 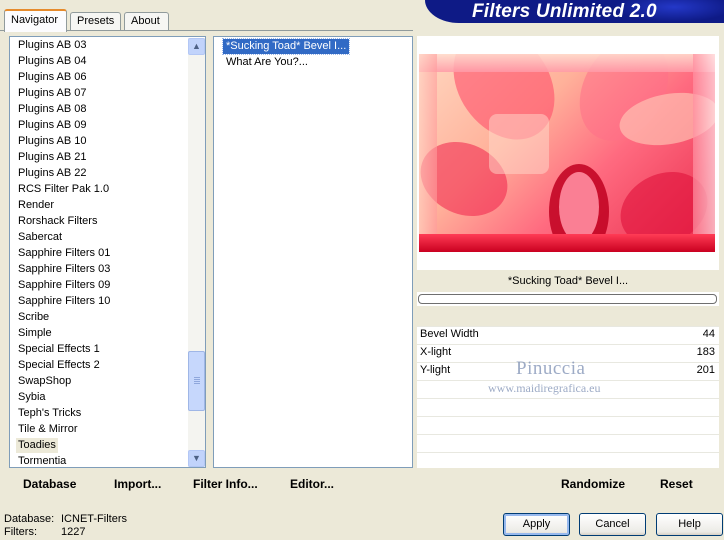 I want to click on param-label: Y-light, so click(x=435, y=370).